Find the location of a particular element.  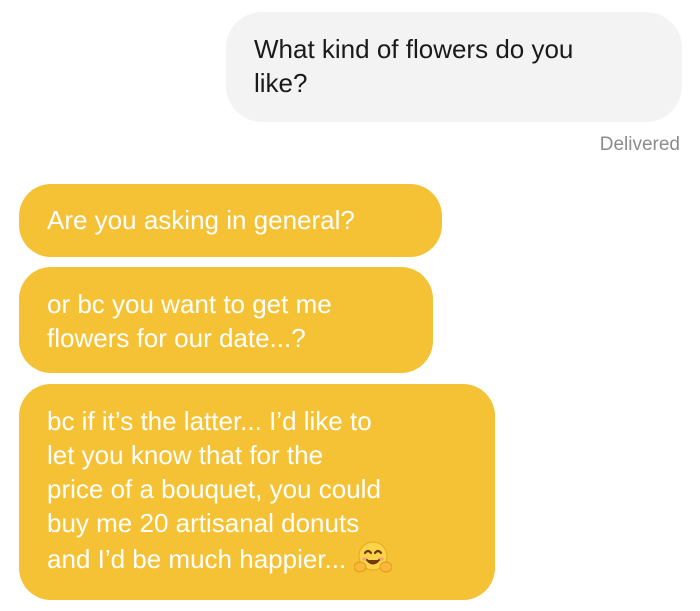

outgoing-message-bubble: What kind of flowers do you like? is located at coordinates (454, 67).